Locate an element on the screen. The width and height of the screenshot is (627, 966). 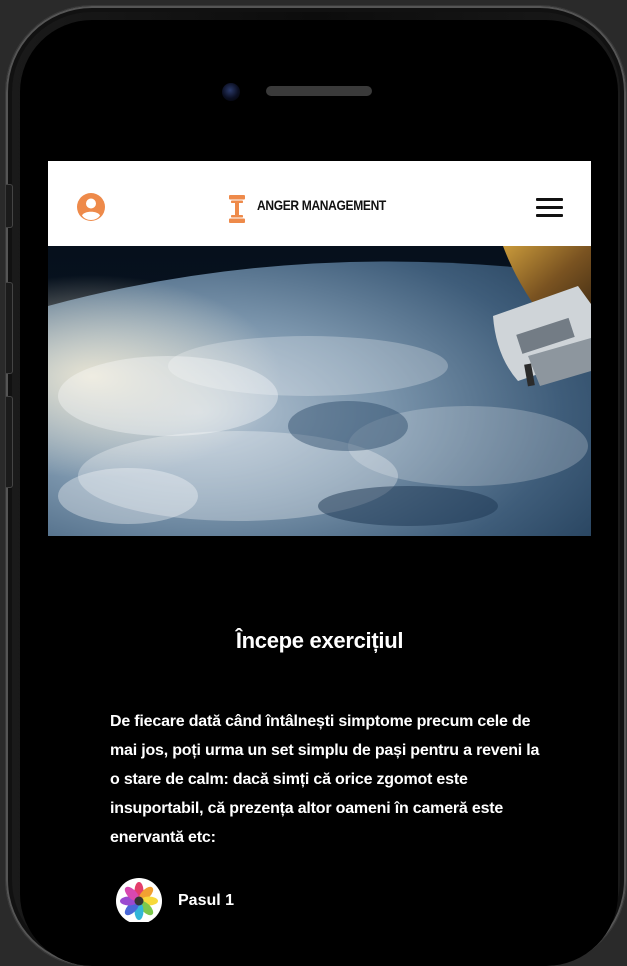
page-title: Începe exercițiul is located at coordinates (319, 640).